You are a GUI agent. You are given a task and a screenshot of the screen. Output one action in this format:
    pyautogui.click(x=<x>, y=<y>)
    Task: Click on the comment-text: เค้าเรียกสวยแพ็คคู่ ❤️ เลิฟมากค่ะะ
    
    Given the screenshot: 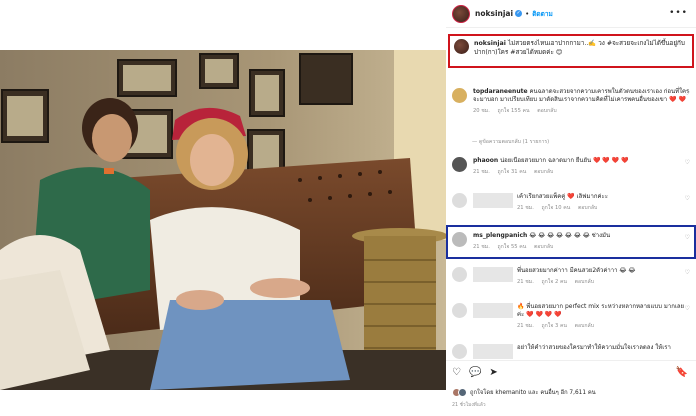 What is the action you would take?
    pyautogui.click(x=562, y=196)
    